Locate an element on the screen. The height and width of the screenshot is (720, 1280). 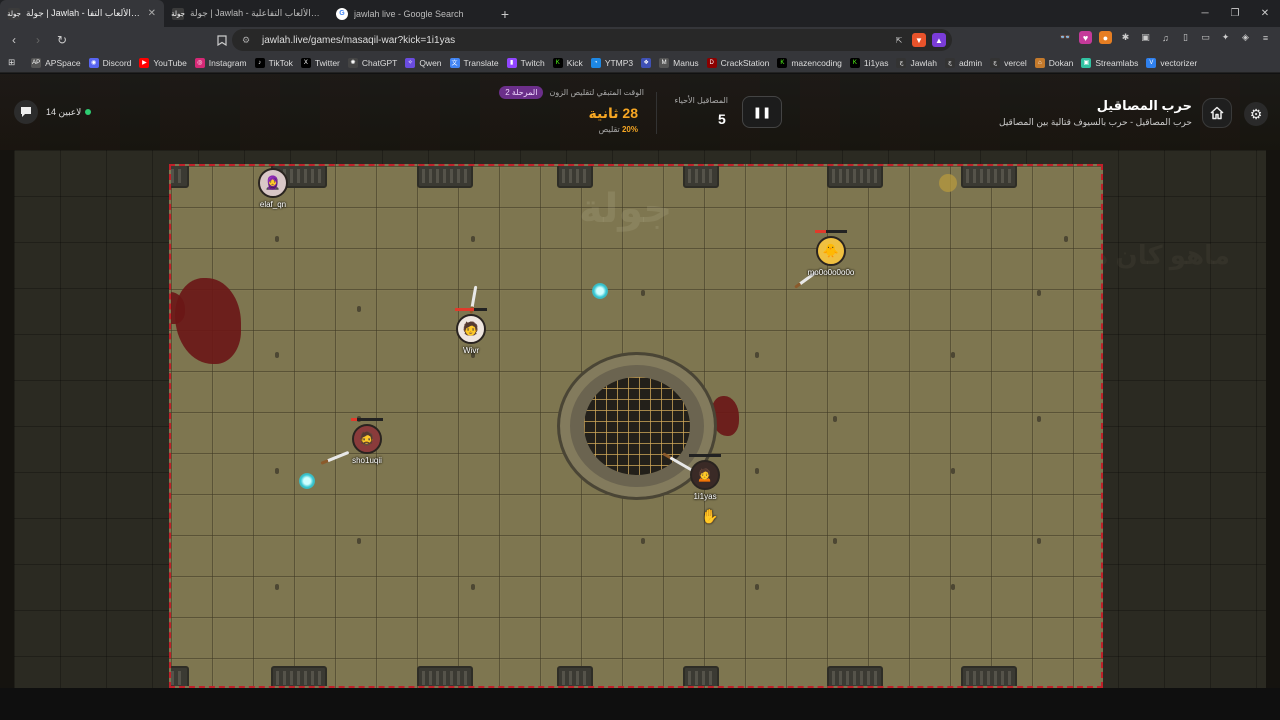
bookmark-discord: ◉ Discord is located at coordinates (110, 62).